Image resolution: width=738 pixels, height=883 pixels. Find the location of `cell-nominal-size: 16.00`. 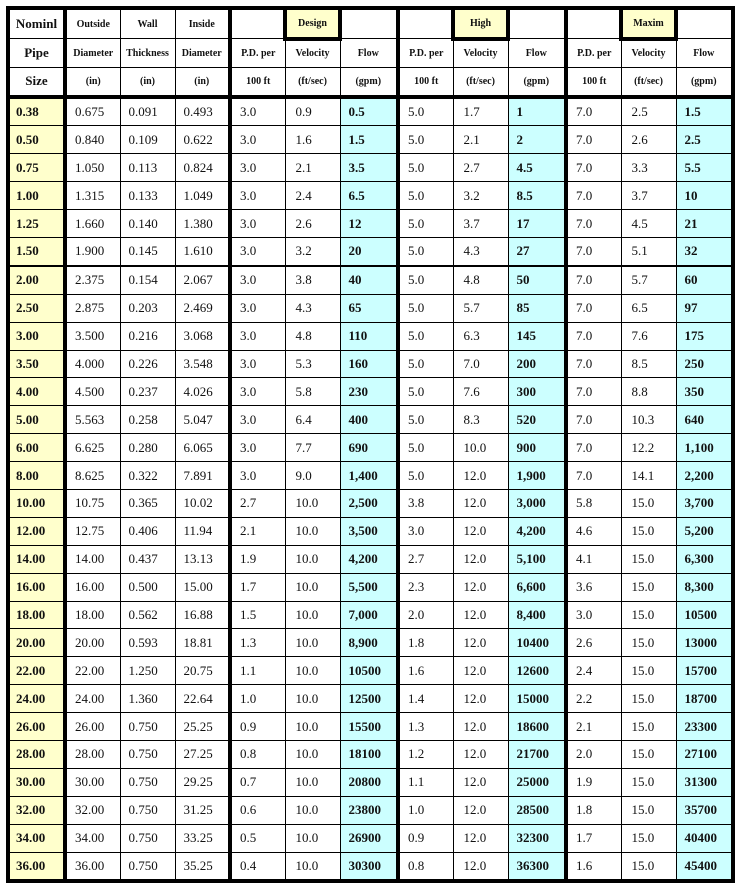

cell-nominal-size: 16.00 is located at coordinates (37, 587).